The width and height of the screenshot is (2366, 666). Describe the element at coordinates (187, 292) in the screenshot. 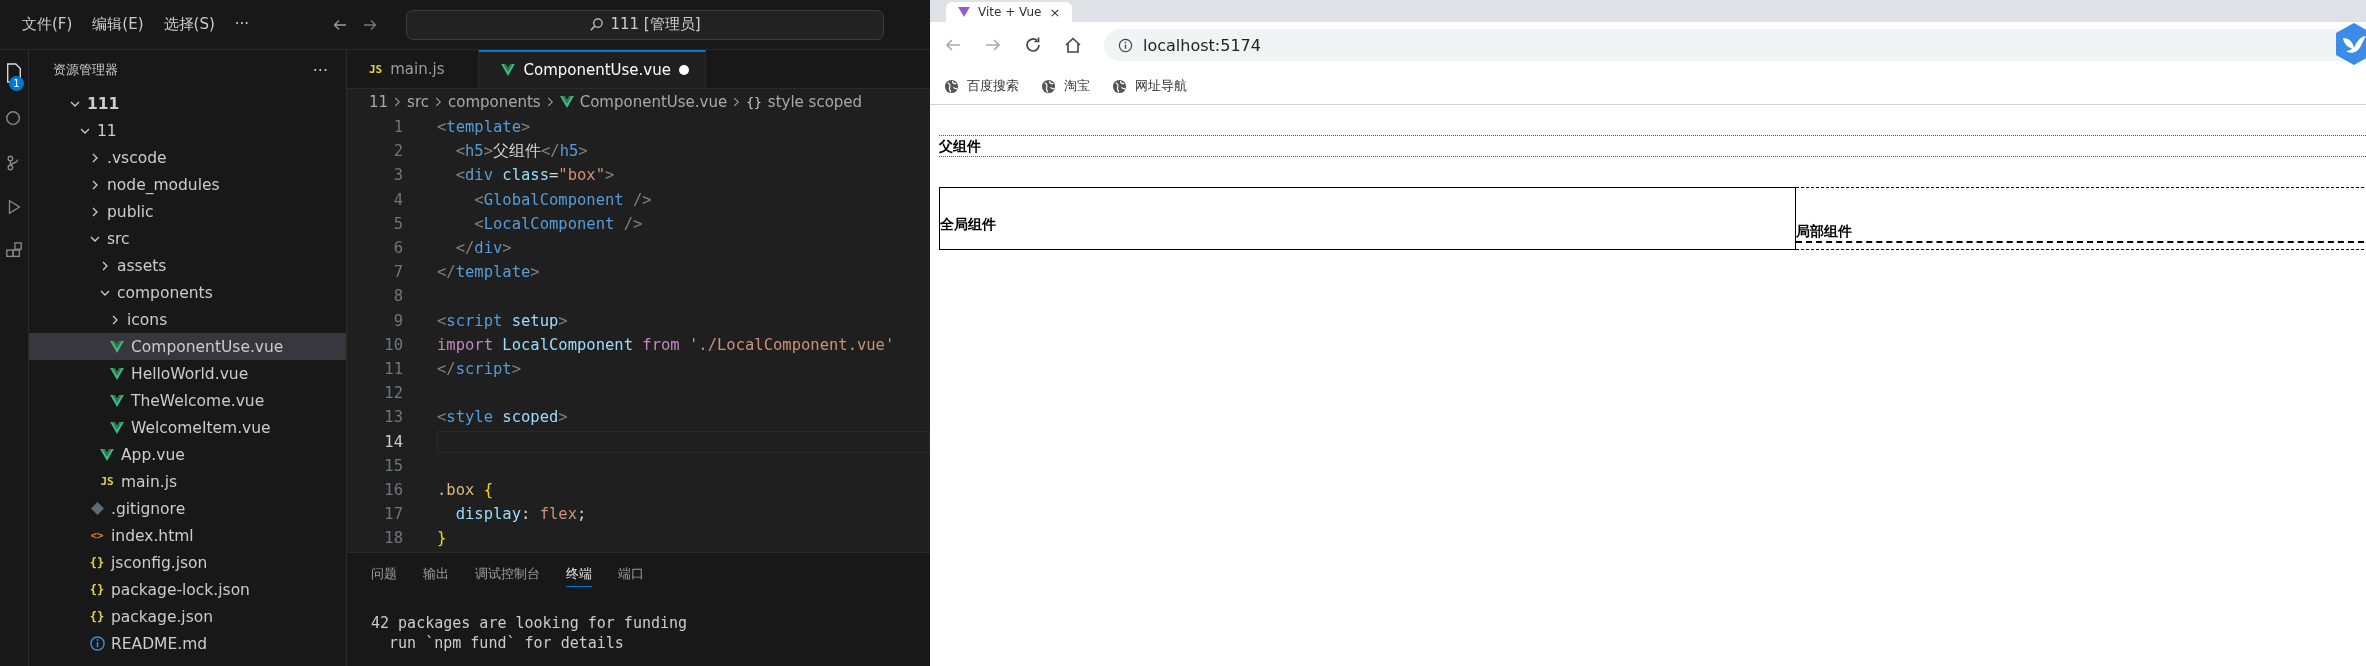

I see `tree-item: components` at that location.